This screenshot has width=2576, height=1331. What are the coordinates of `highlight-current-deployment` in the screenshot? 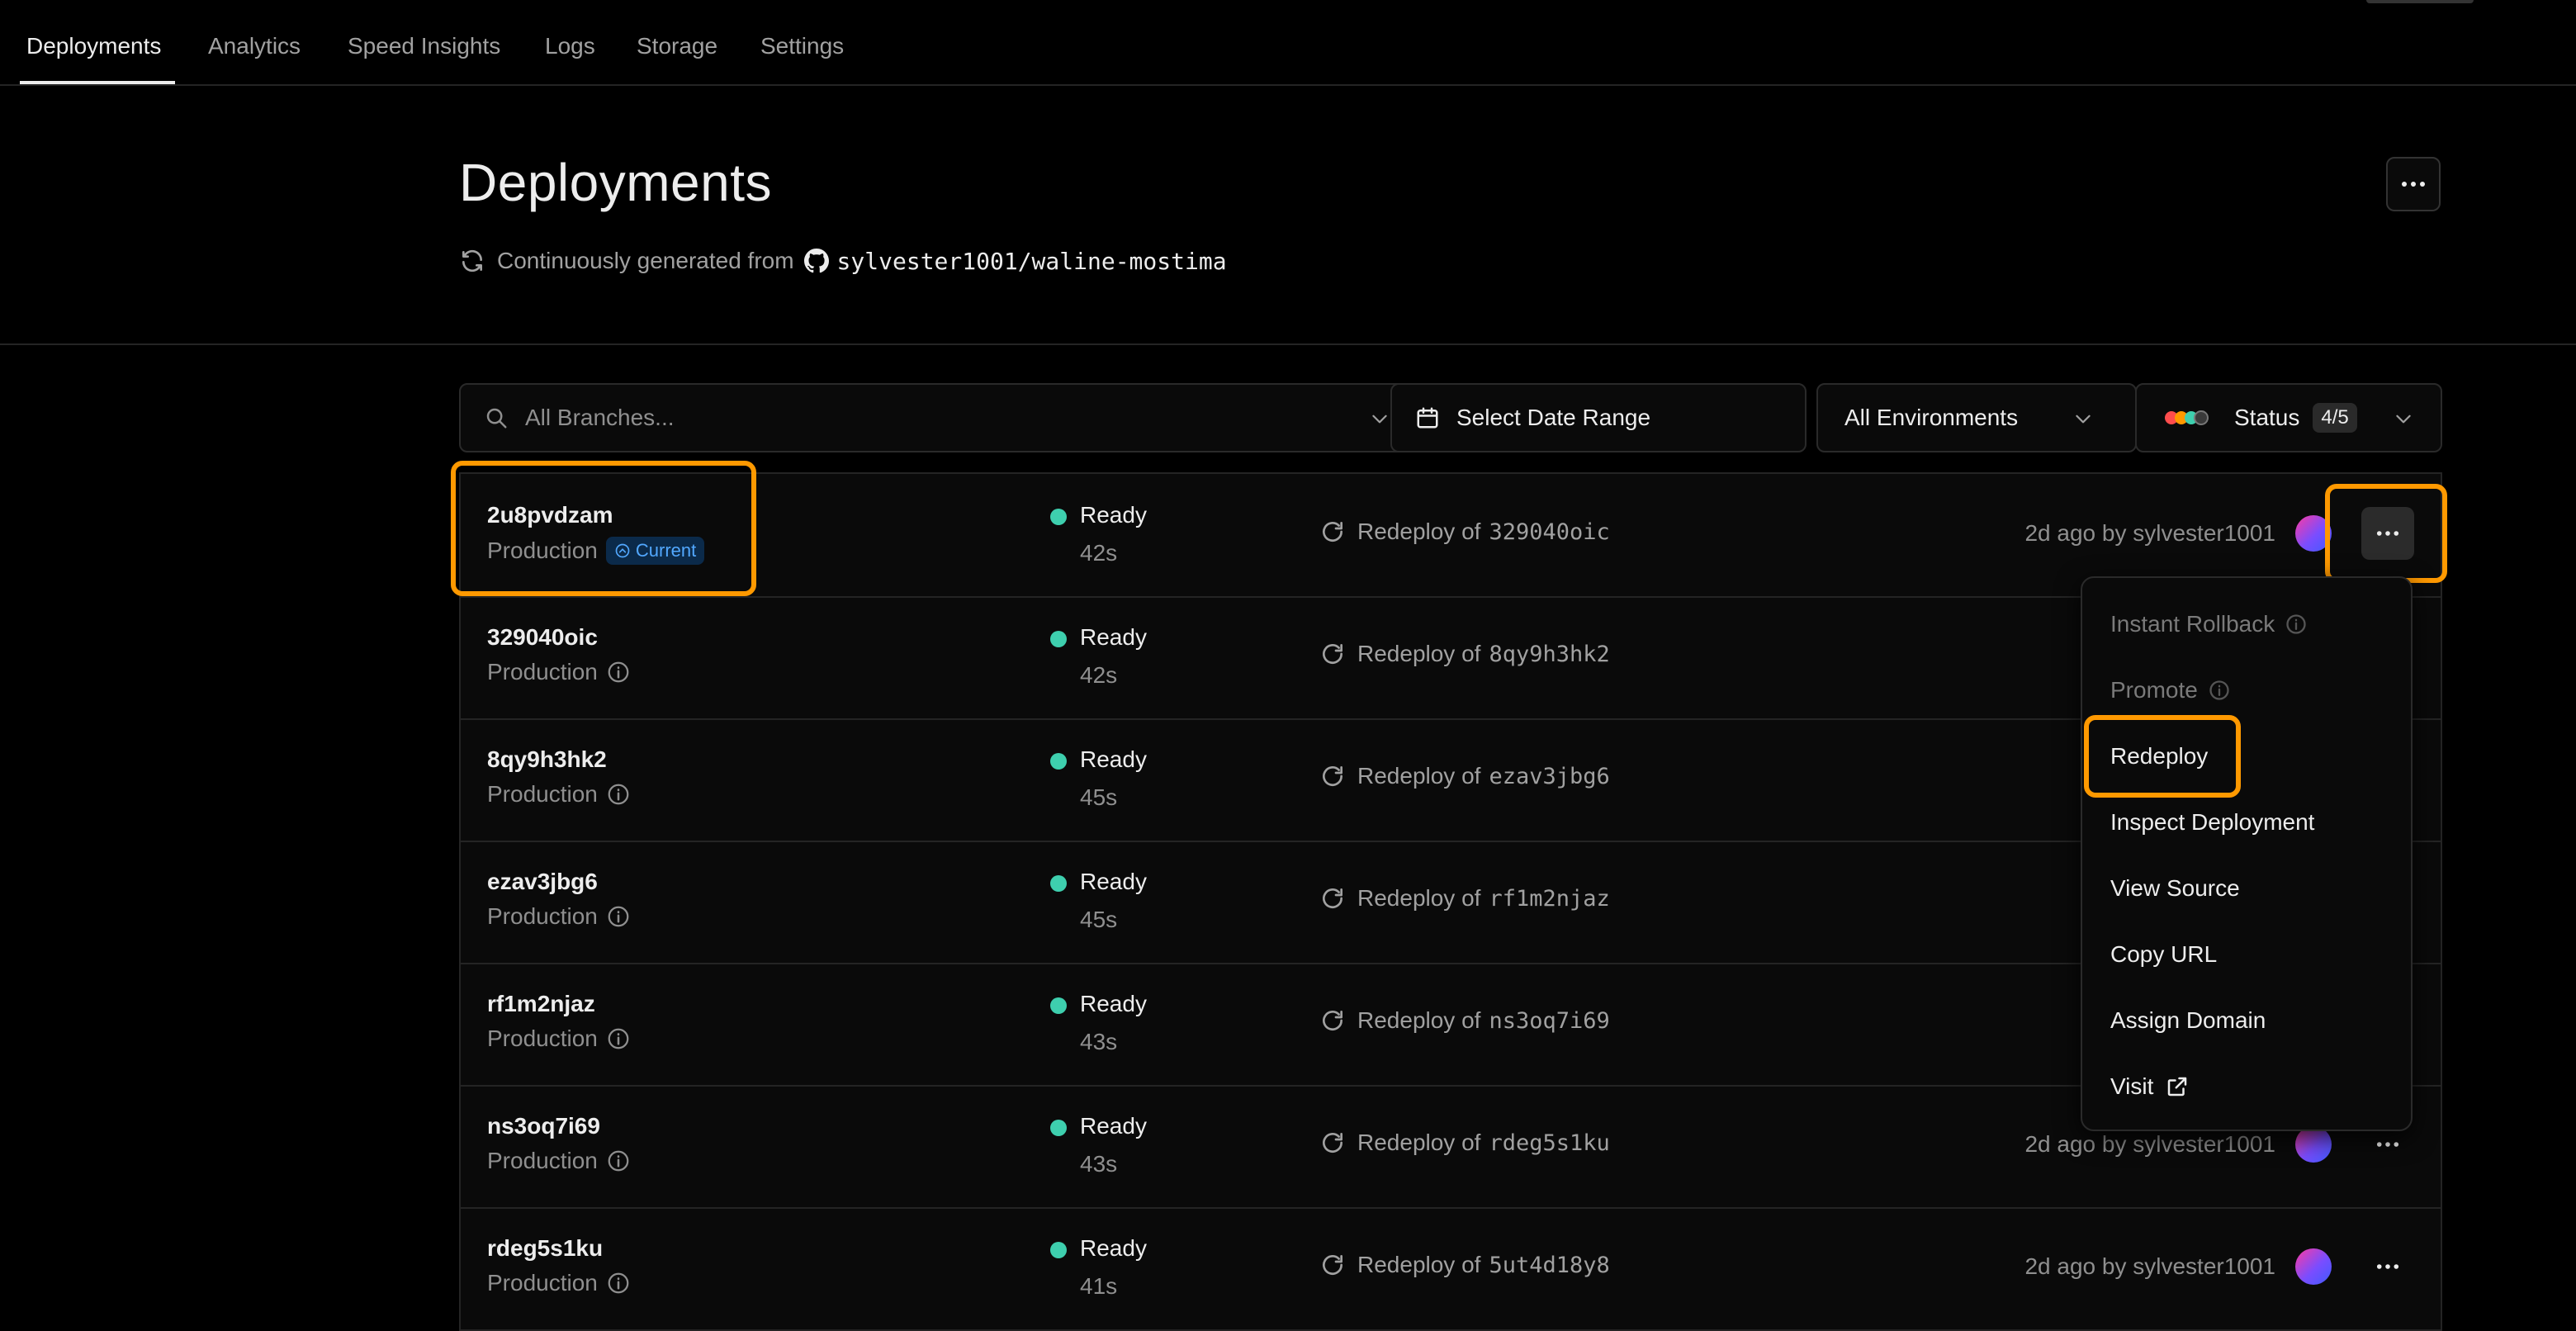 It's located at (603, 528).